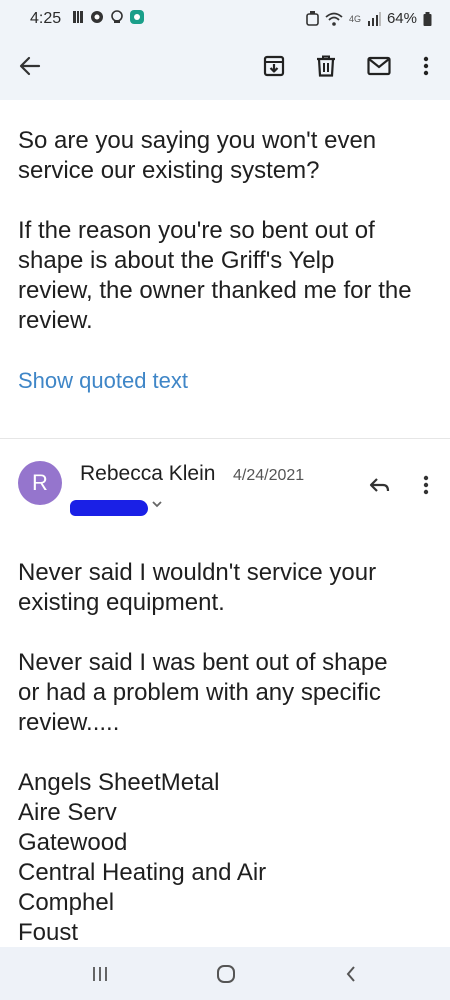  I want to click on recent-apps-button, so click(100, 974).